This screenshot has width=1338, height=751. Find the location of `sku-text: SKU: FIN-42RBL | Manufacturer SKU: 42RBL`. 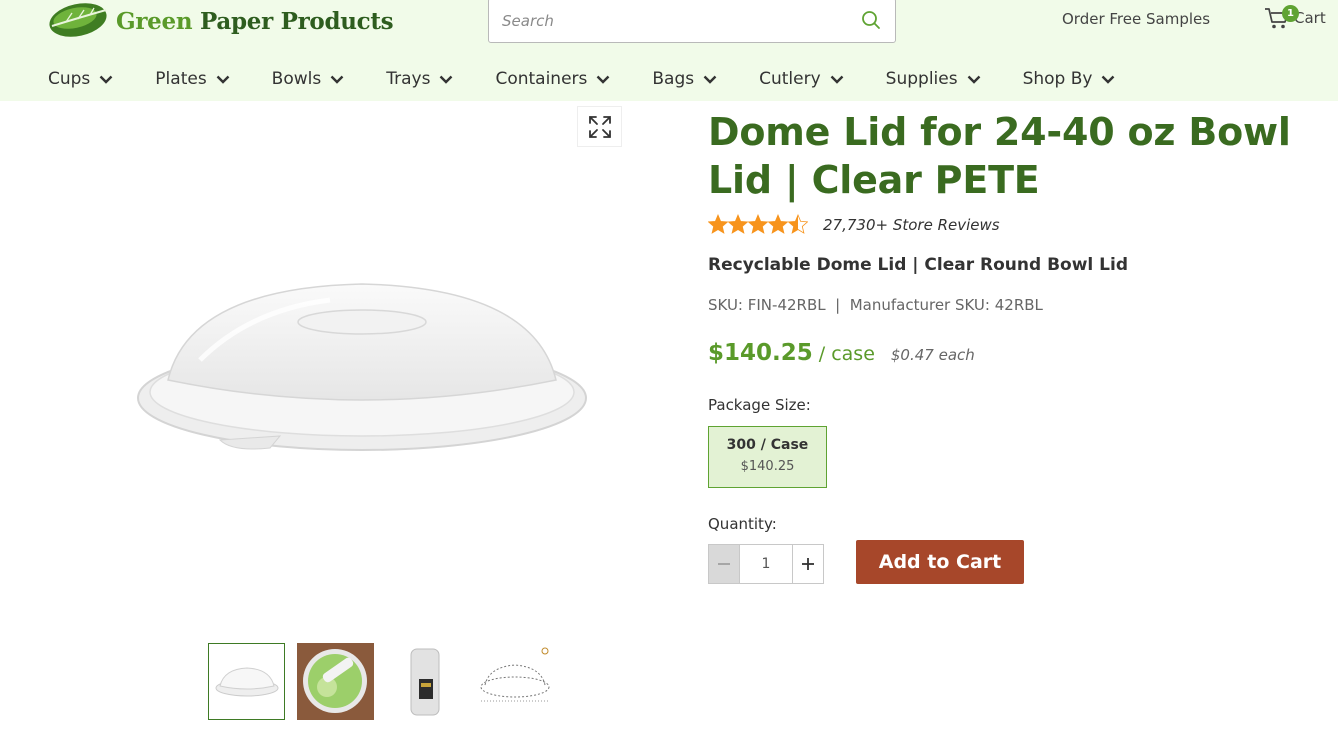

sku-text: SKU: FIN-42RBL | Manufacturer SKU: 42RBL is located at coordinates (875, 305).